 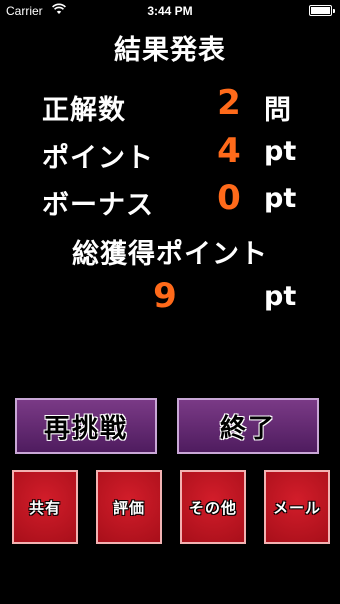 What do you see at coordinates (280, 151) in the screenshot?
I see `points-unit: pt` at bounding box center [280, 151].